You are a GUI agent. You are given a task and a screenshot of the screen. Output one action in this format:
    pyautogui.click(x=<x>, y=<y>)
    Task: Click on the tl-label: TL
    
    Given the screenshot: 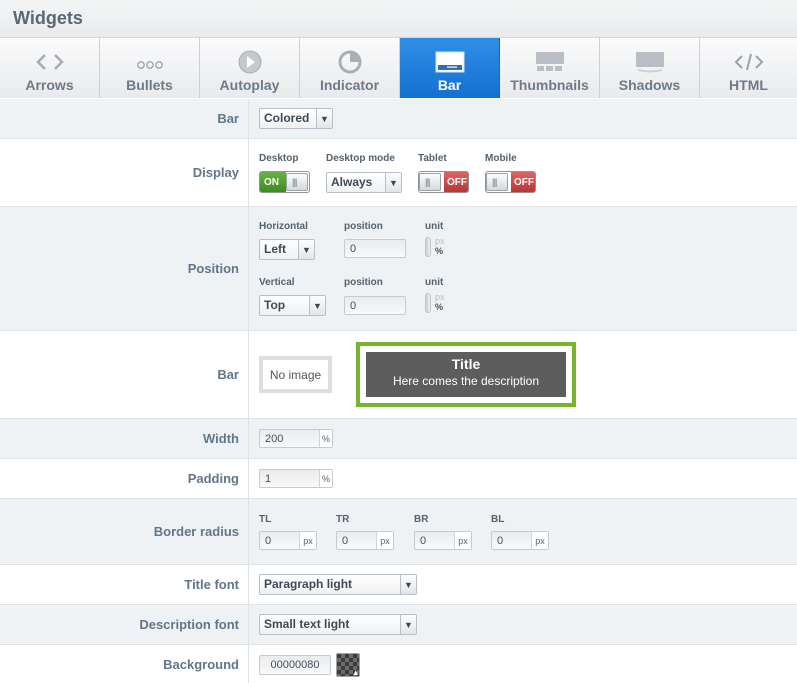 What is the action you would take?
    pyautogui.click(x=265, y=519)
    